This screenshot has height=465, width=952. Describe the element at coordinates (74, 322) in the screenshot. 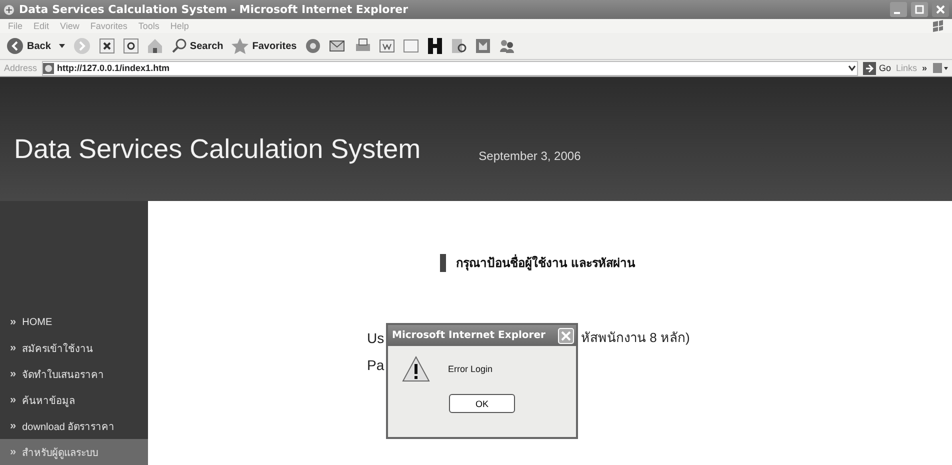

I see `nav-link: » HOME` at that location.